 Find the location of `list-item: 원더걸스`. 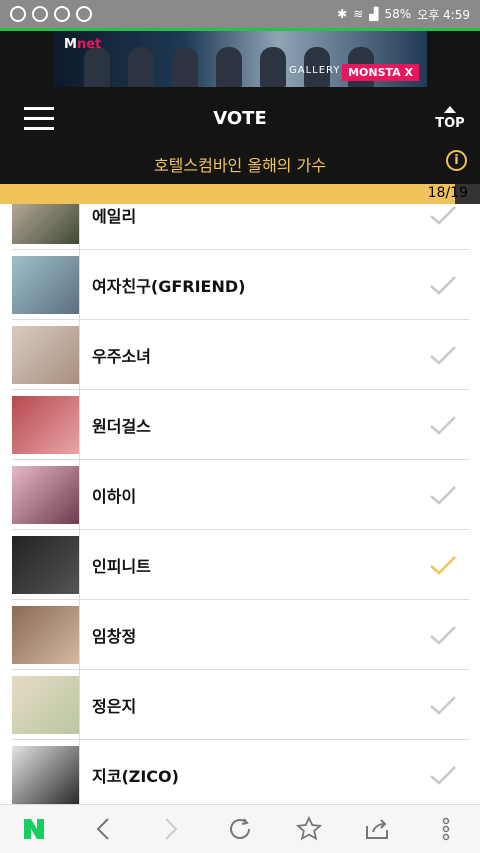

list-item: 원더걸스 is located at coordinates (240, 424).